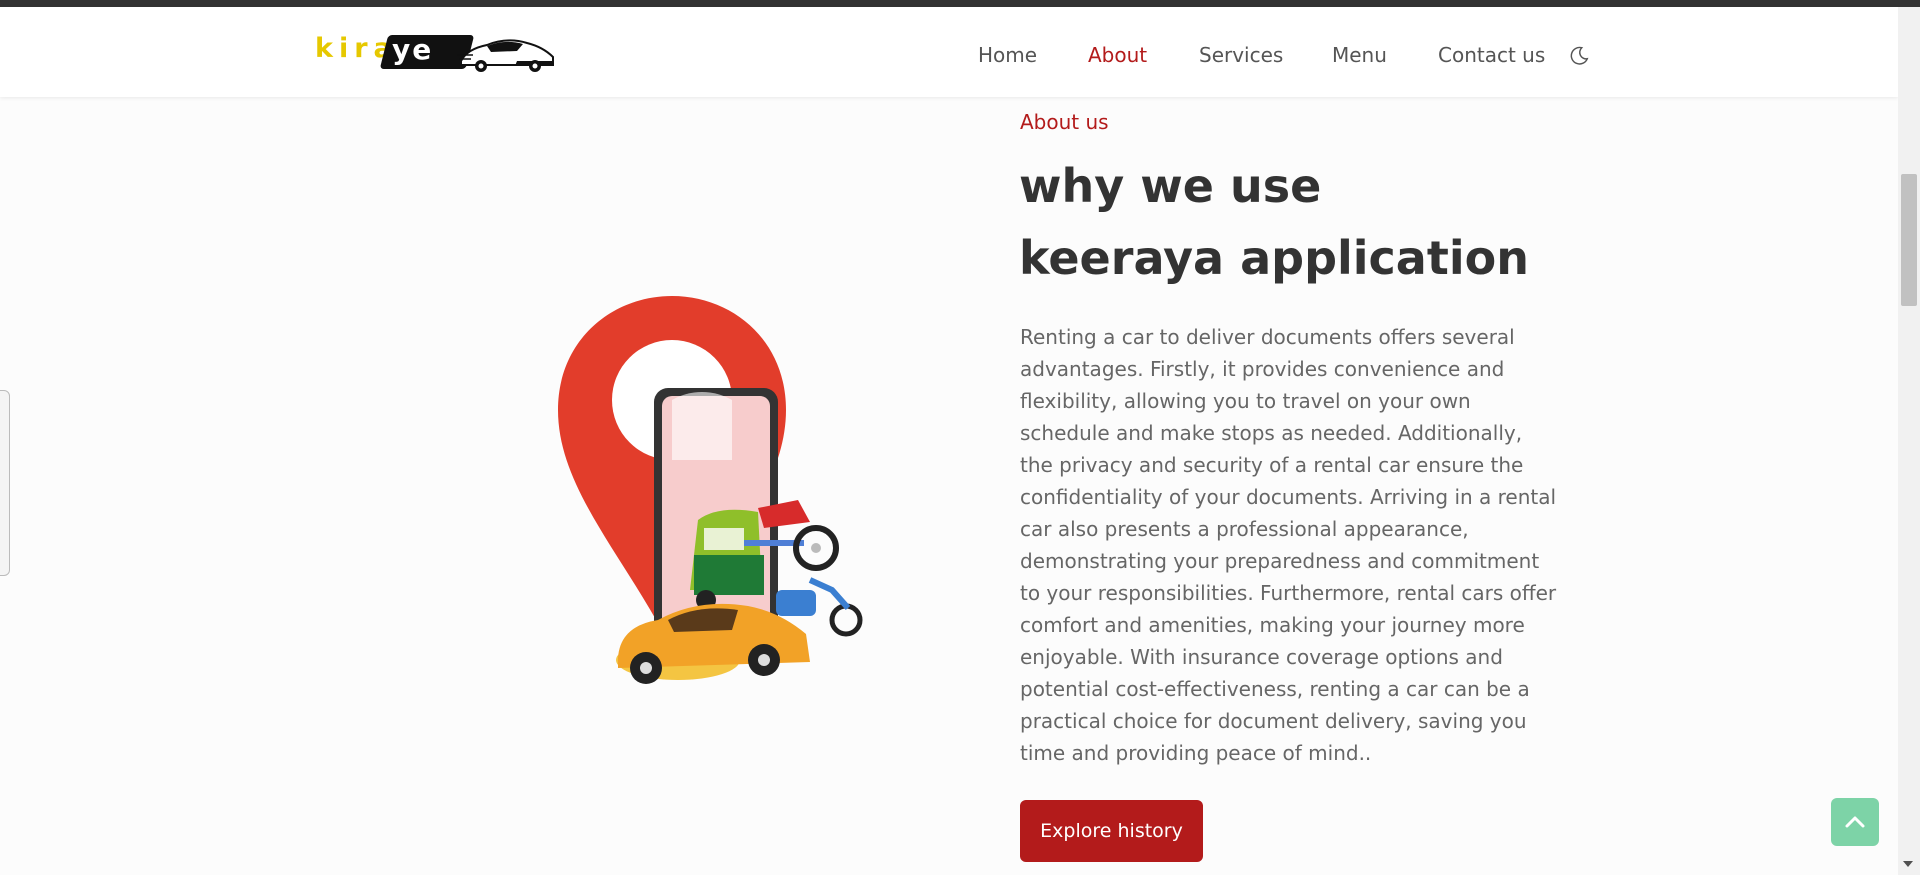 The height and width of the screenshot is (875, 1920). Describe the element at coordinates (1909, 240) in the screenshot. I see `scrollbar-thumb` at that location.